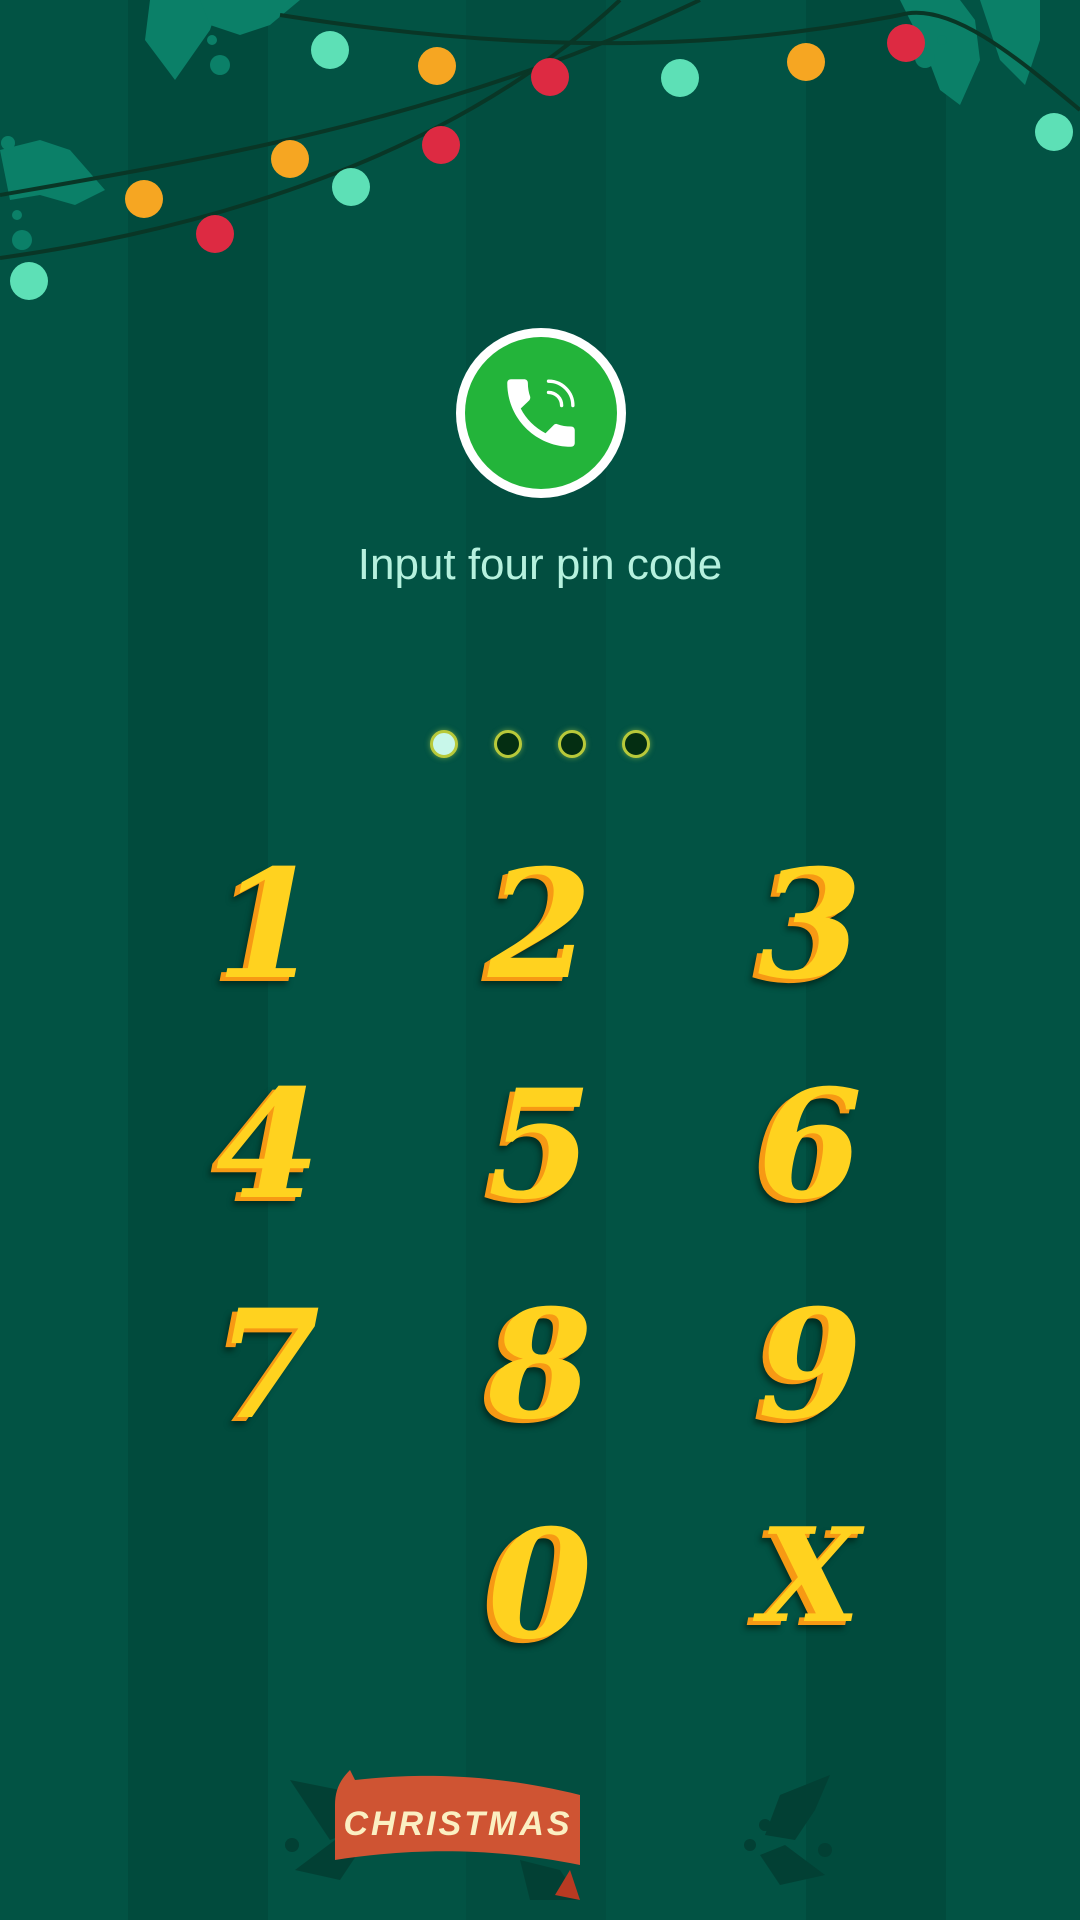 The width and height of the screenshot is (1080, 1920). What do you see at coordinates (268, 925) in the screenshot?
I see `key-1: 1` at bounding box center [268, 925].